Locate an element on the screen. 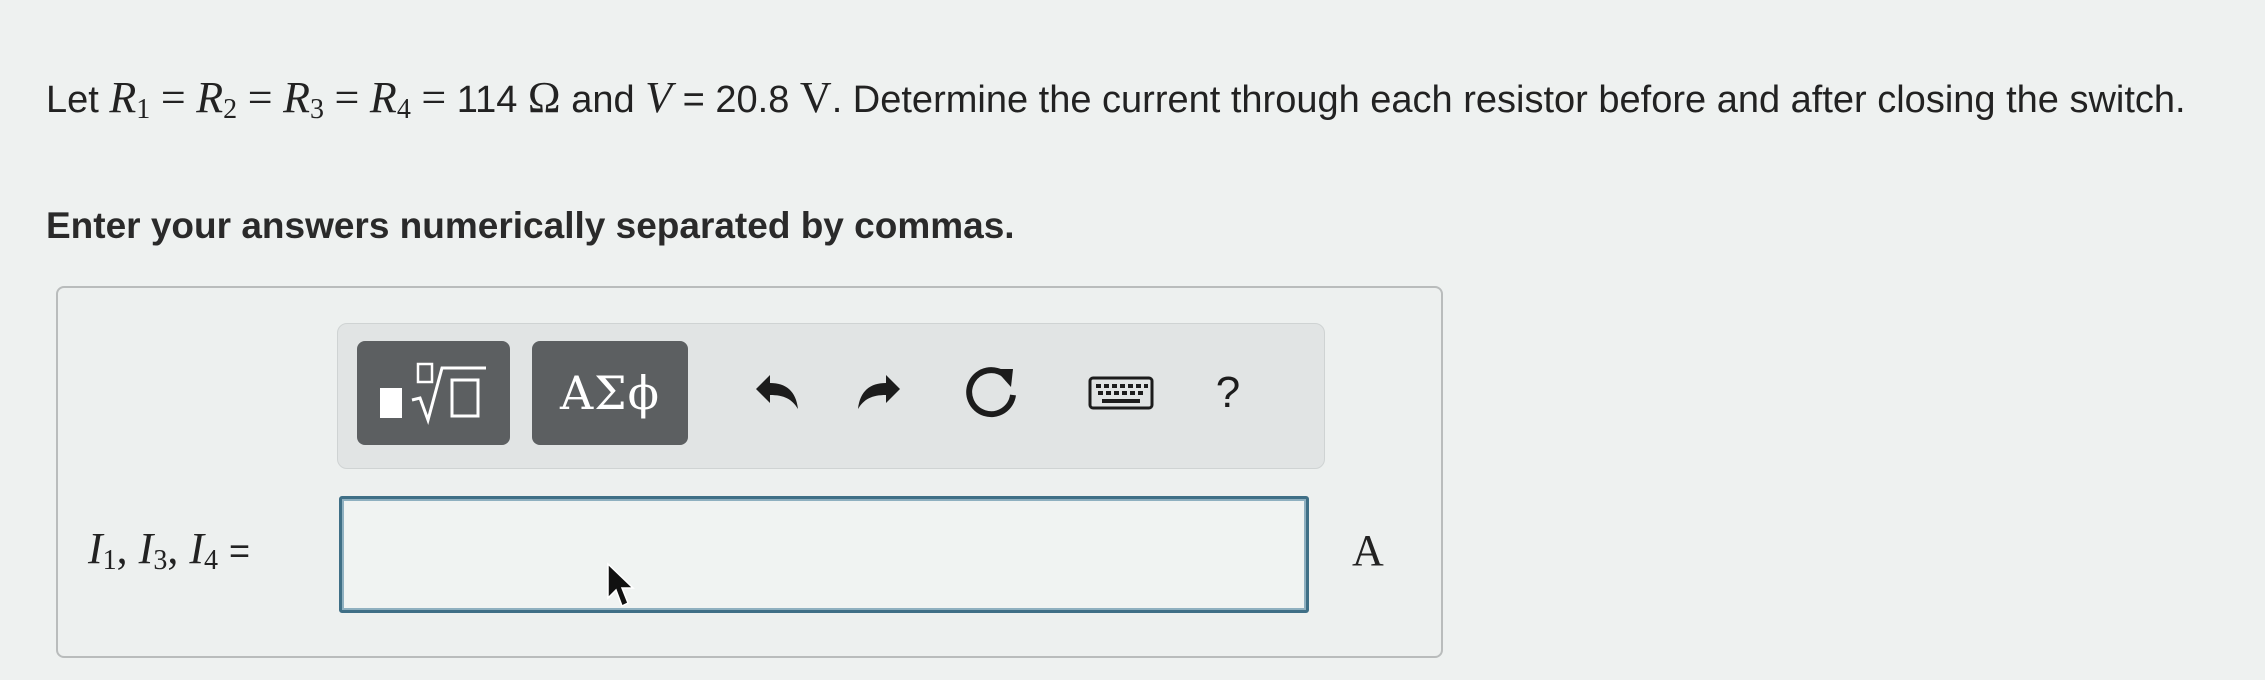 The image size is (2265, 680). answer-equals: = is located at coordinates (239, 550).